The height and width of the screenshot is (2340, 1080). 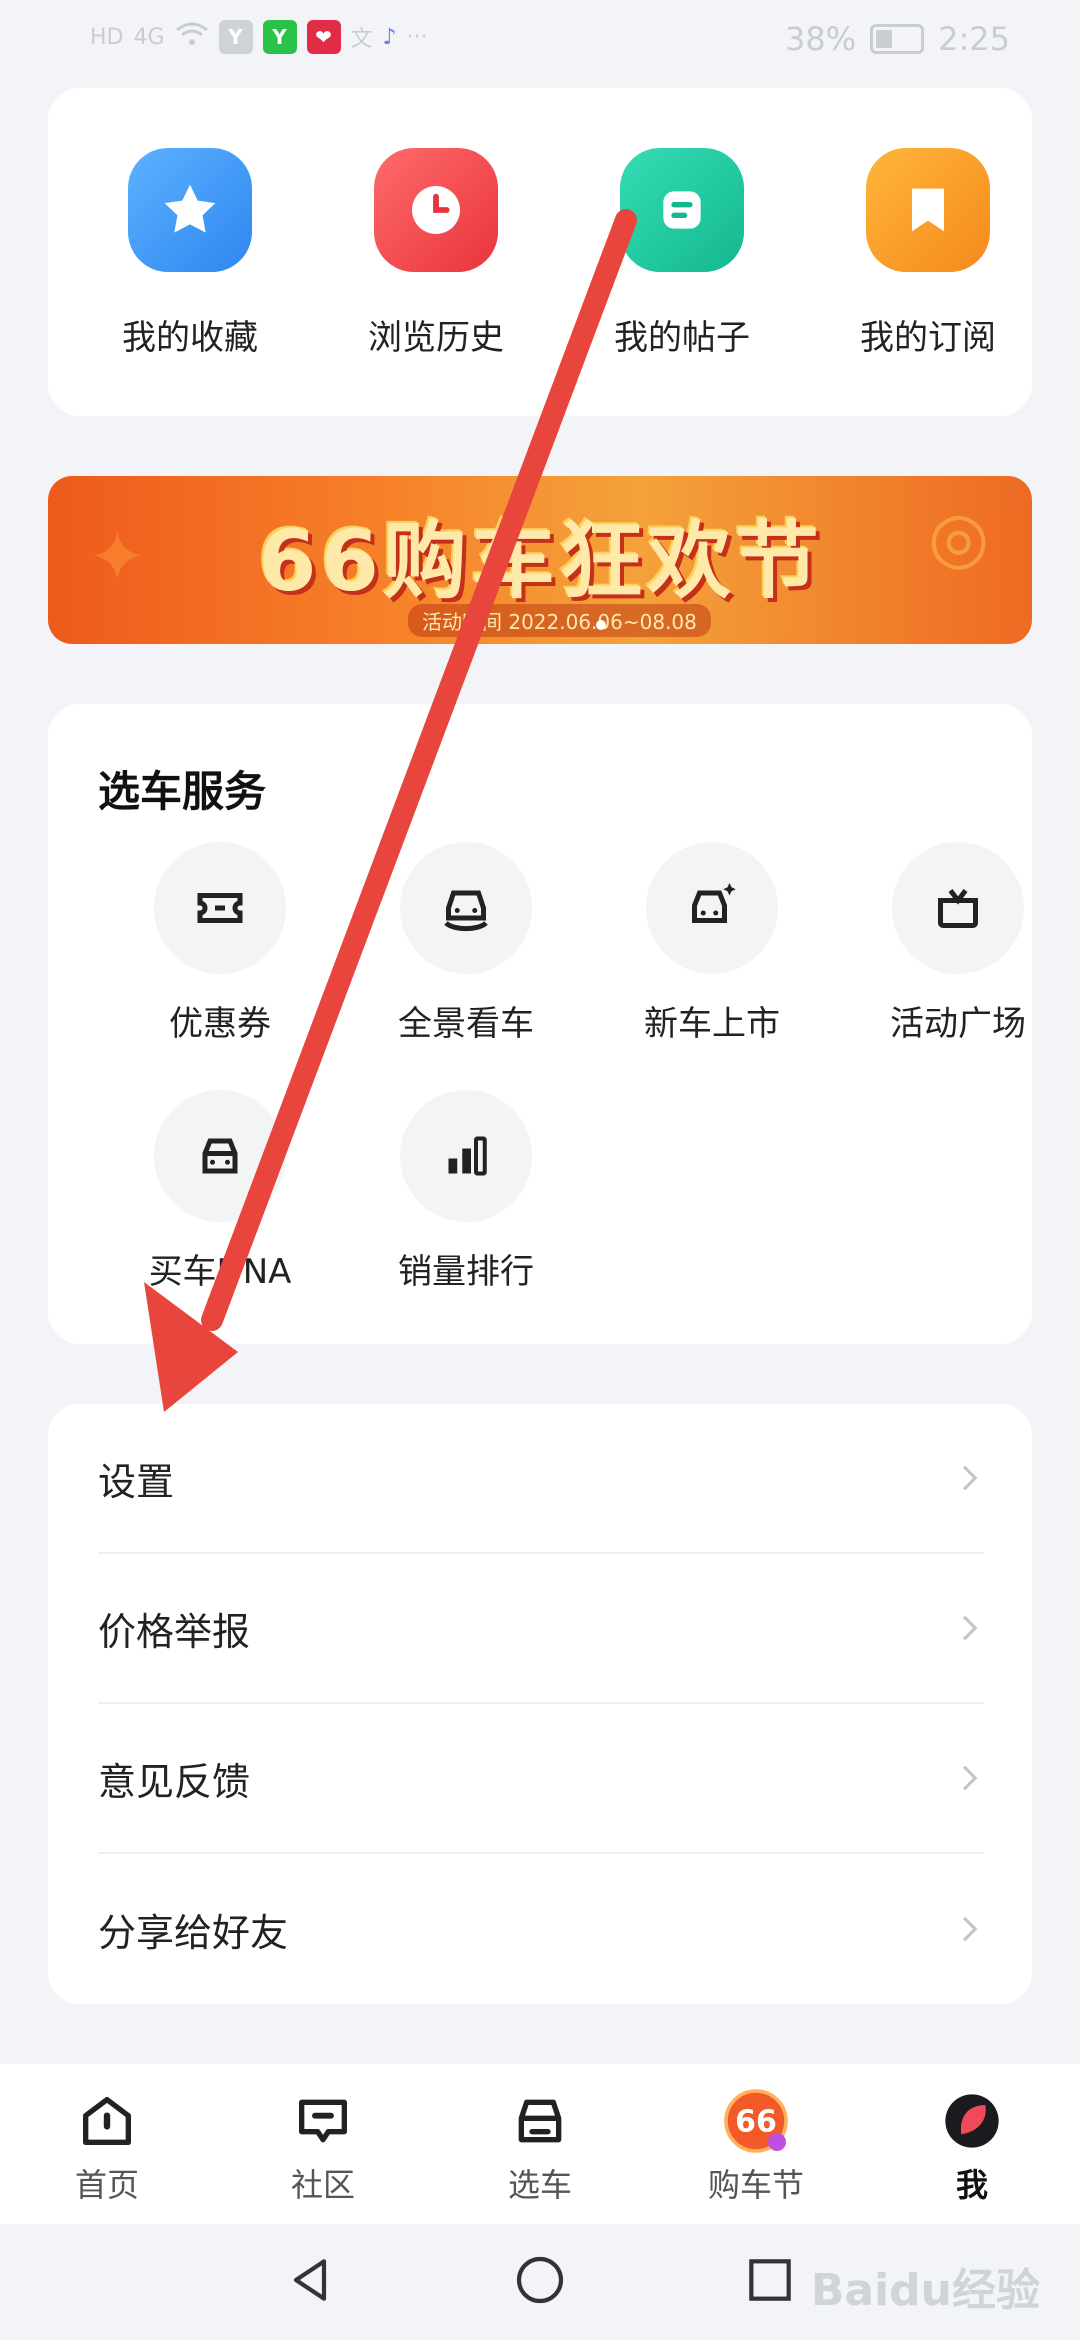 I want to click on clock-time: 2:25, so click(x=974, y=39).